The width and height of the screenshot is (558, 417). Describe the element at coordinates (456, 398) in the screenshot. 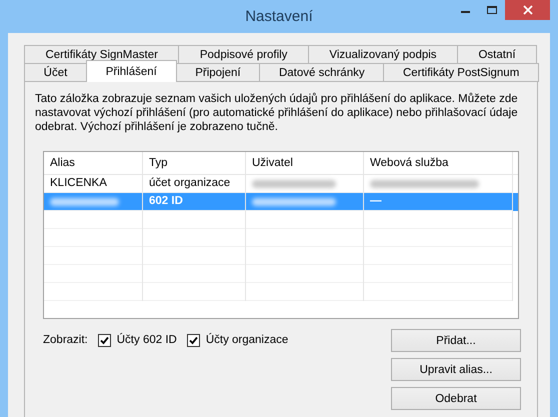

I see `dialog-button: Odebrat` at that location.